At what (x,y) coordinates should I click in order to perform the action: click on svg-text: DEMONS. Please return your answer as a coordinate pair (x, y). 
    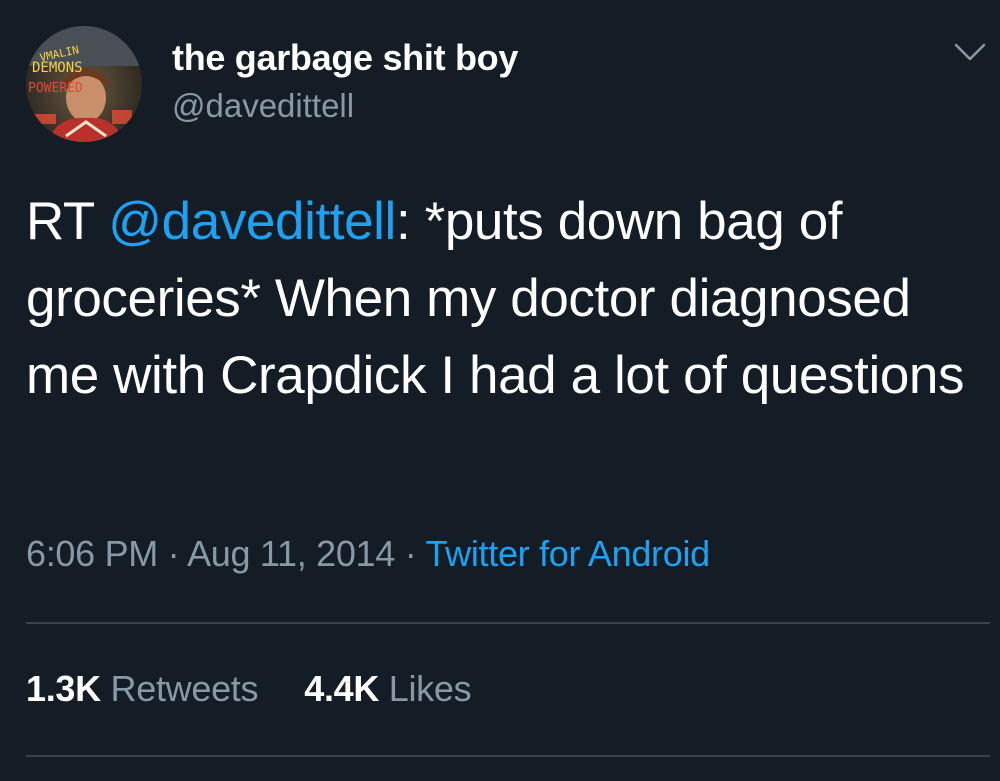
    Looking at the image, I should click on (57, 68).